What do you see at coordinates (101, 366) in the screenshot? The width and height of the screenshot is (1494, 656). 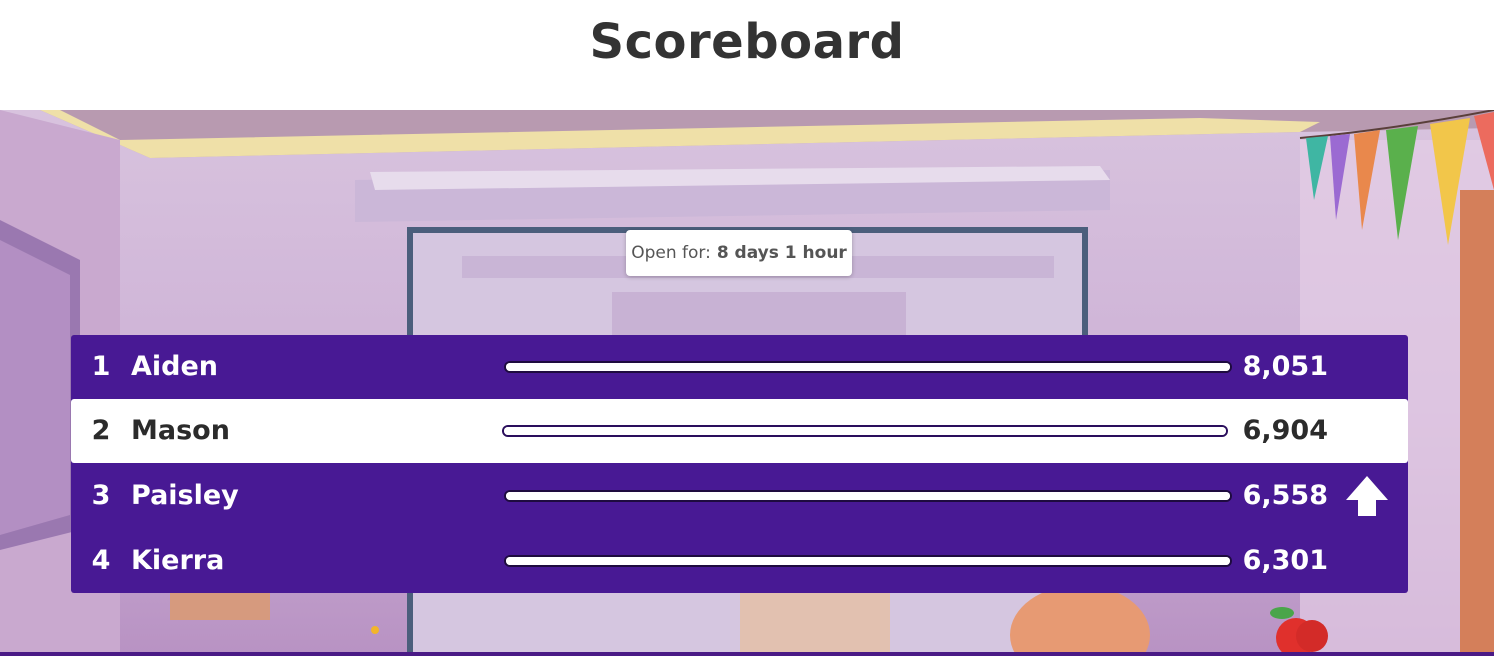 I see `rank-number: 1` at bounding box center [101, 366].